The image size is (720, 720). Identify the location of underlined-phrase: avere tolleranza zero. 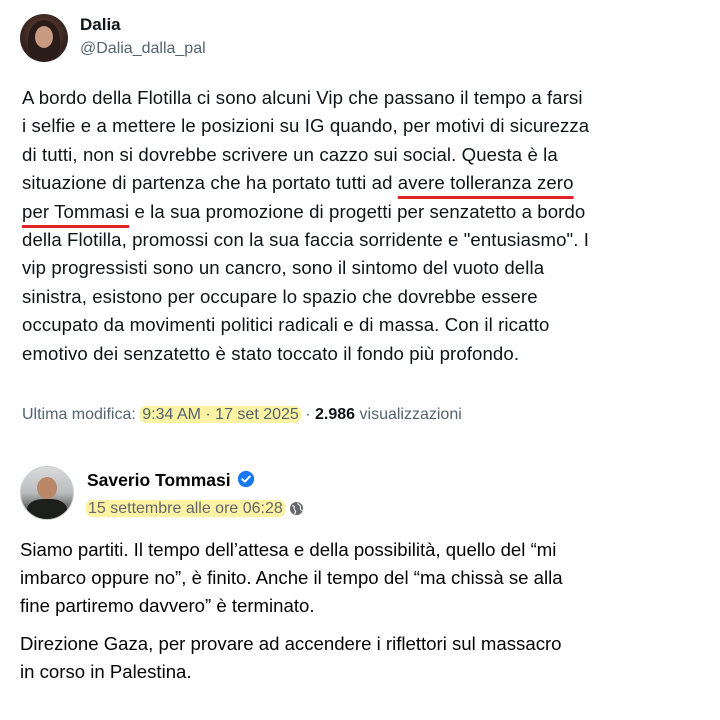
(485, 183).